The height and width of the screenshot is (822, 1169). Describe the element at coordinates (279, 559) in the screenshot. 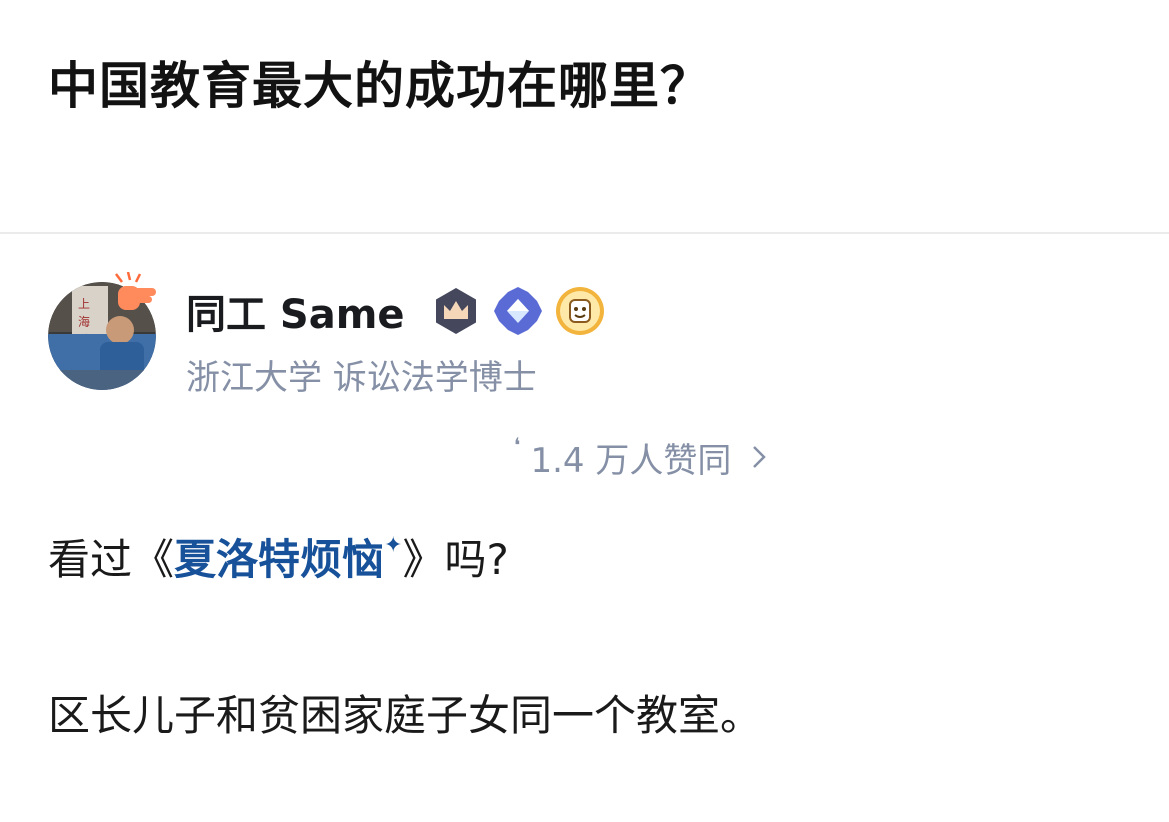

I see `book-title-link: 夏洛特烦恼` at that location.